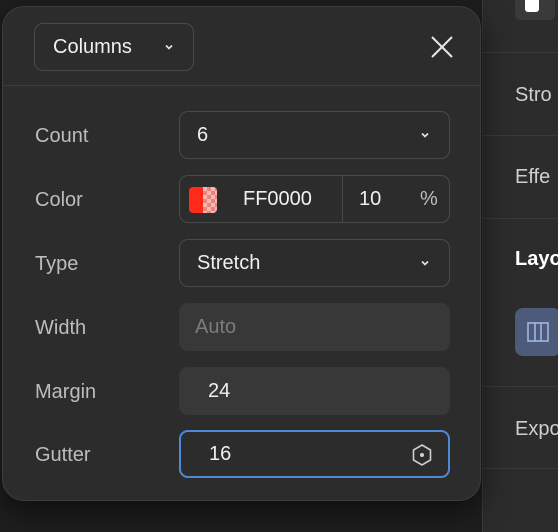 The width and height of the screenshot is (558, 532). What do you see at coordinates (203, 200) in the screenshot?
I see `color-swatch` at bounding box center [203, 200].